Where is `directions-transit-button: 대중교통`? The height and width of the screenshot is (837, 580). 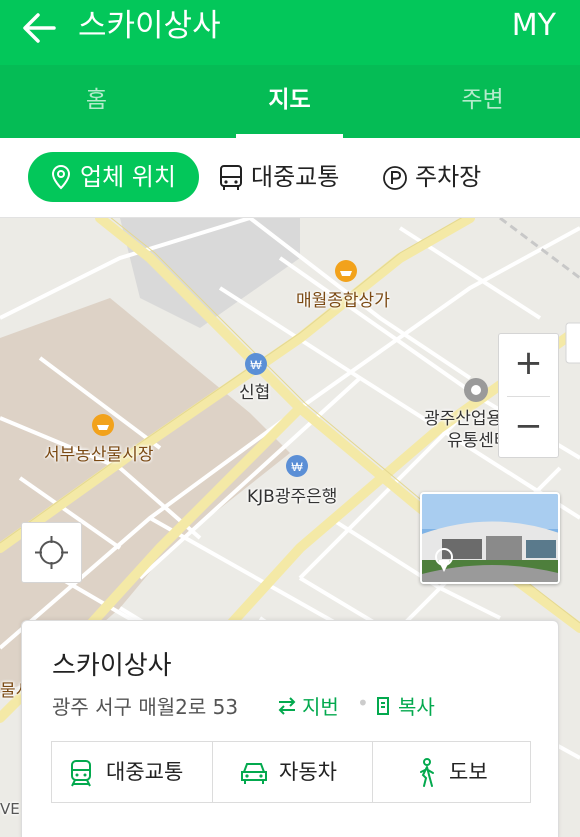 directions-transit-button: 대중교통 is located at coordinates (132, 772).